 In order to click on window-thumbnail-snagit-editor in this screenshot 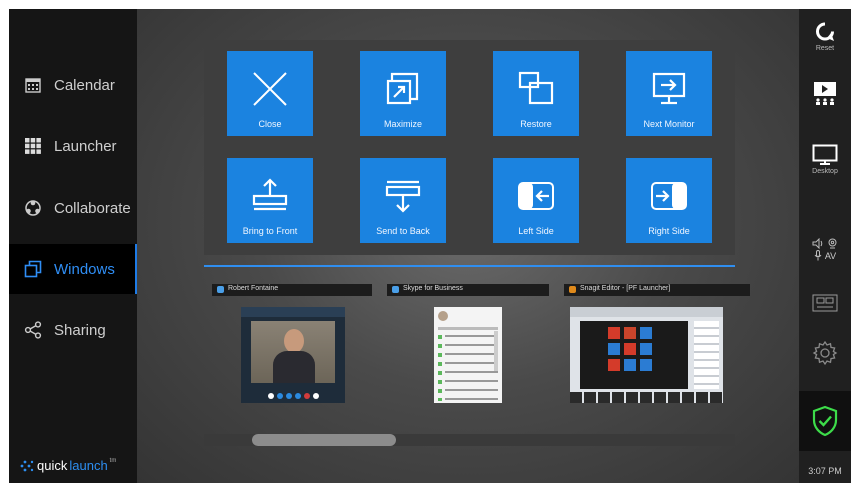, I will do `click(646, 355)`.